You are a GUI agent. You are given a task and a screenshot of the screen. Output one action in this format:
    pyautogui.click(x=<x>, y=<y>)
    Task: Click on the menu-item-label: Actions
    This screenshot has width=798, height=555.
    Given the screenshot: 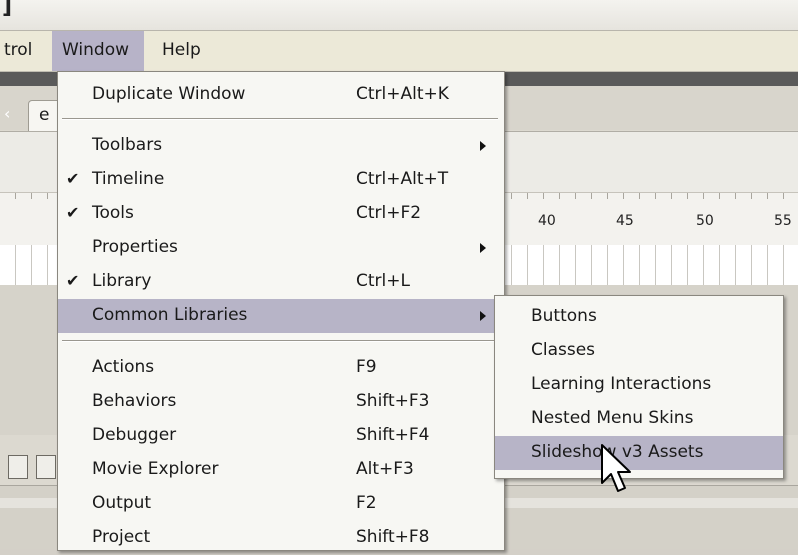 What is the action you would take?
    pyautogui.click(x=123, y=367)
    